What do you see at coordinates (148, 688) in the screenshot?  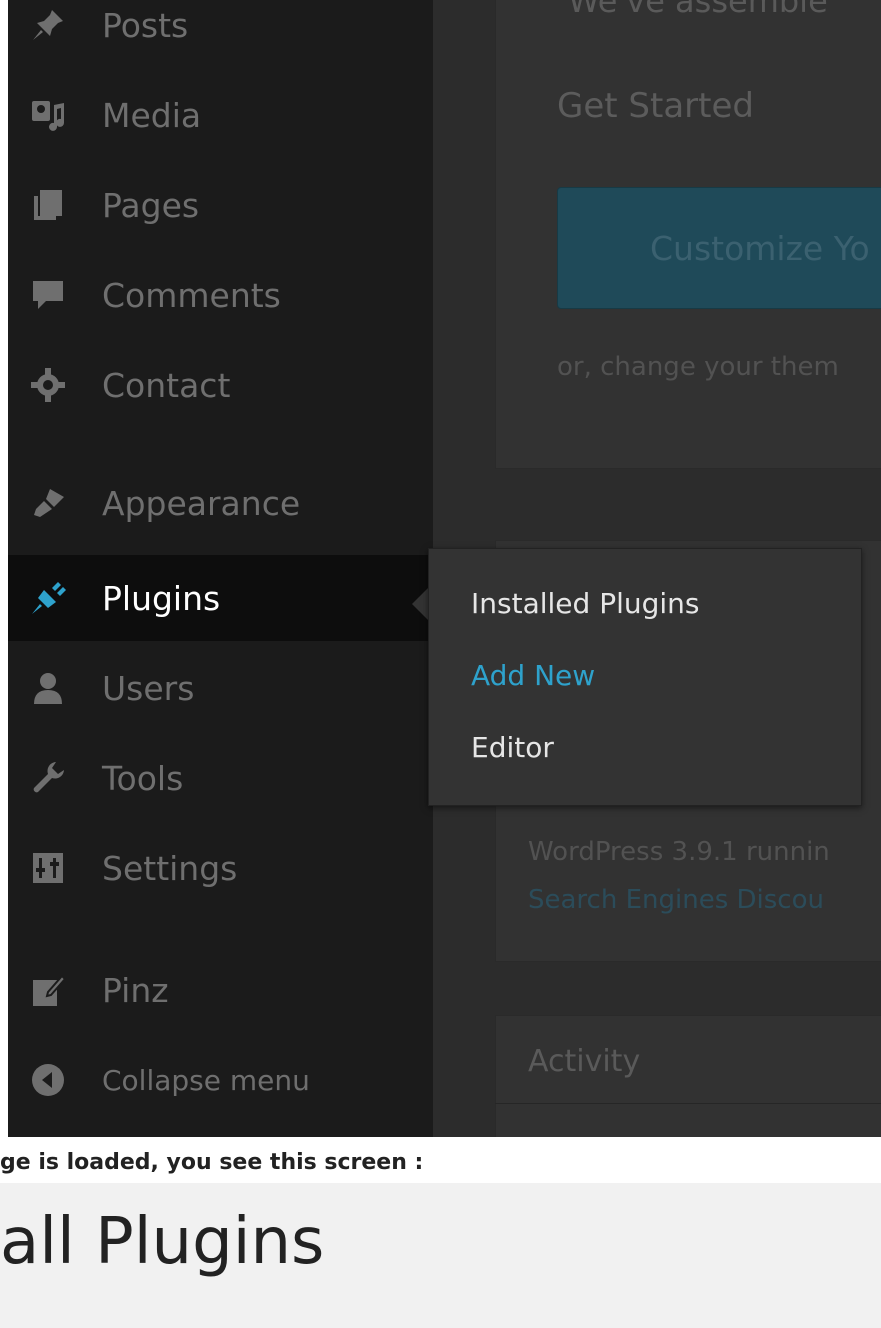 I see `sidebar-item-label: Users` at bounding box center [148, 688].